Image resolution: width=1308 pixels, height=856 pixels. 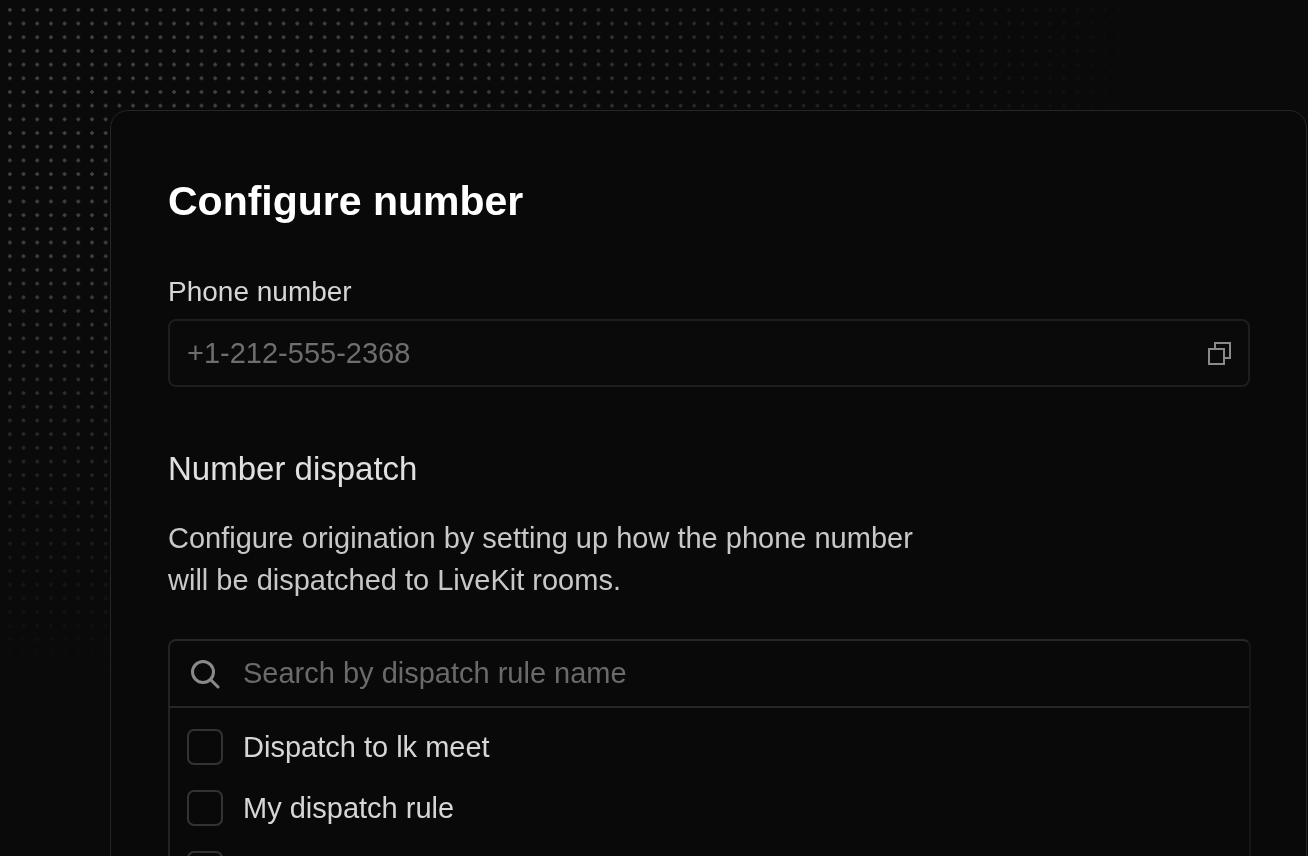 I want to click on search-icon, so click(x=205, y=674).